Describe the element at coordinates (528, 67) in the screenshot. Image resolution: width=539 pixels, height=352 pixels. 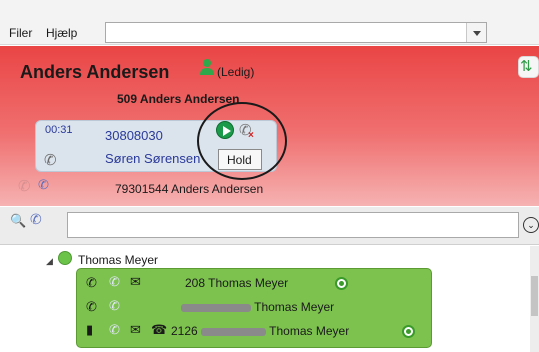
I see `sync-icon: ⇅` at that location.